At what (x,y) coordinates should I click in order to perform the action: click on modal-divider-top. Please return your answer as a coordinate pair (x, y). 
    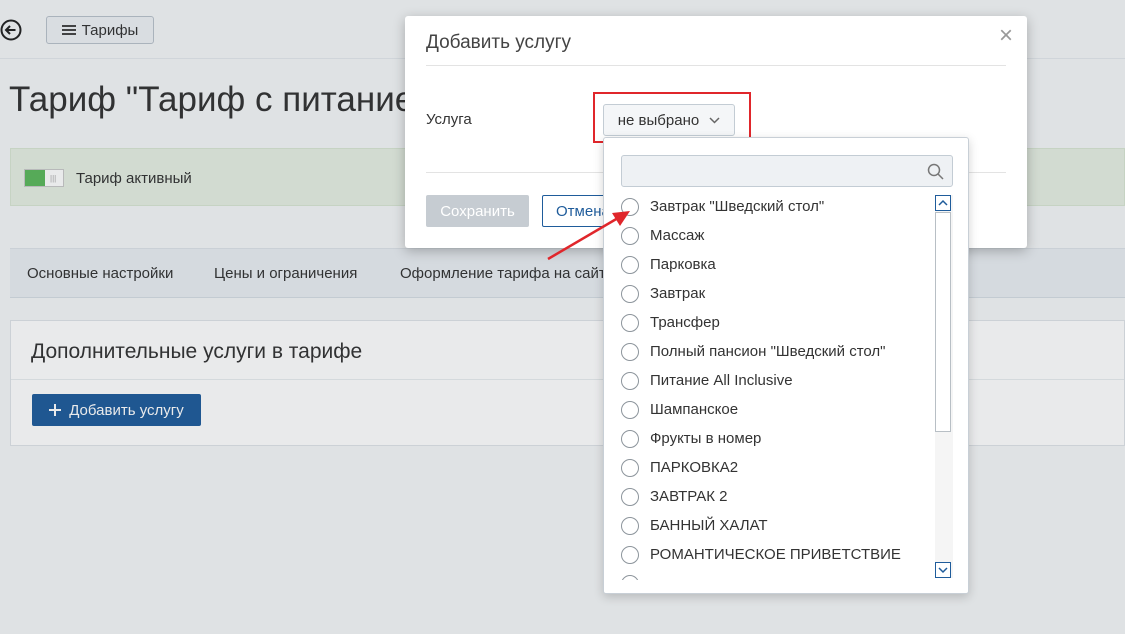
    Looking at the image, I should click on (716, 65).